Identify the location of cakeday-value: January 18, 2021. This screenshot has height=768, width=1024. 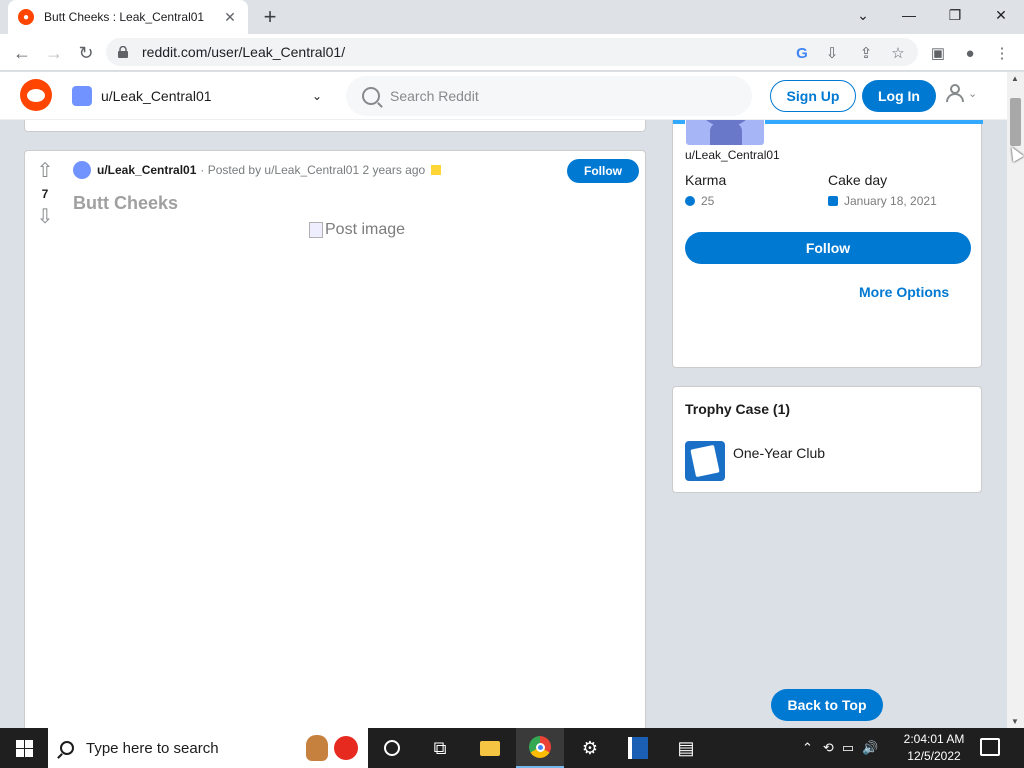
(882, 201).